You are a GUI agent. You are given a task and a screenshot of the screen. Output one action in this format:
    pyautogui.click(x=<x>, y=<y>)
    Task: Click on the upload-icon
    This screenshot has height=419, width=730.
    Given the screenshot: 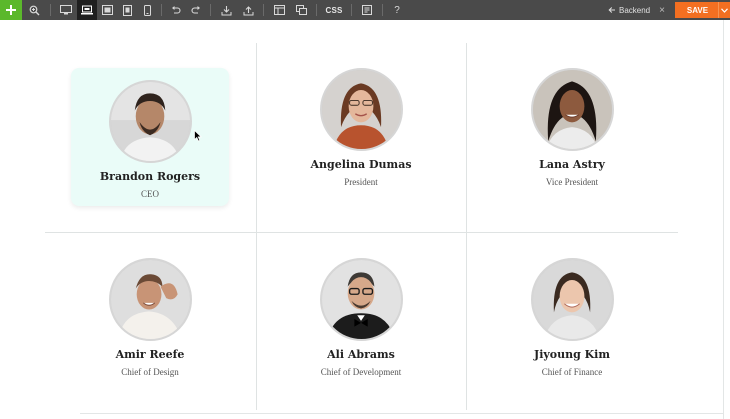 What is the action you would take?
    pyautogui.click(x=248, y=10)
    